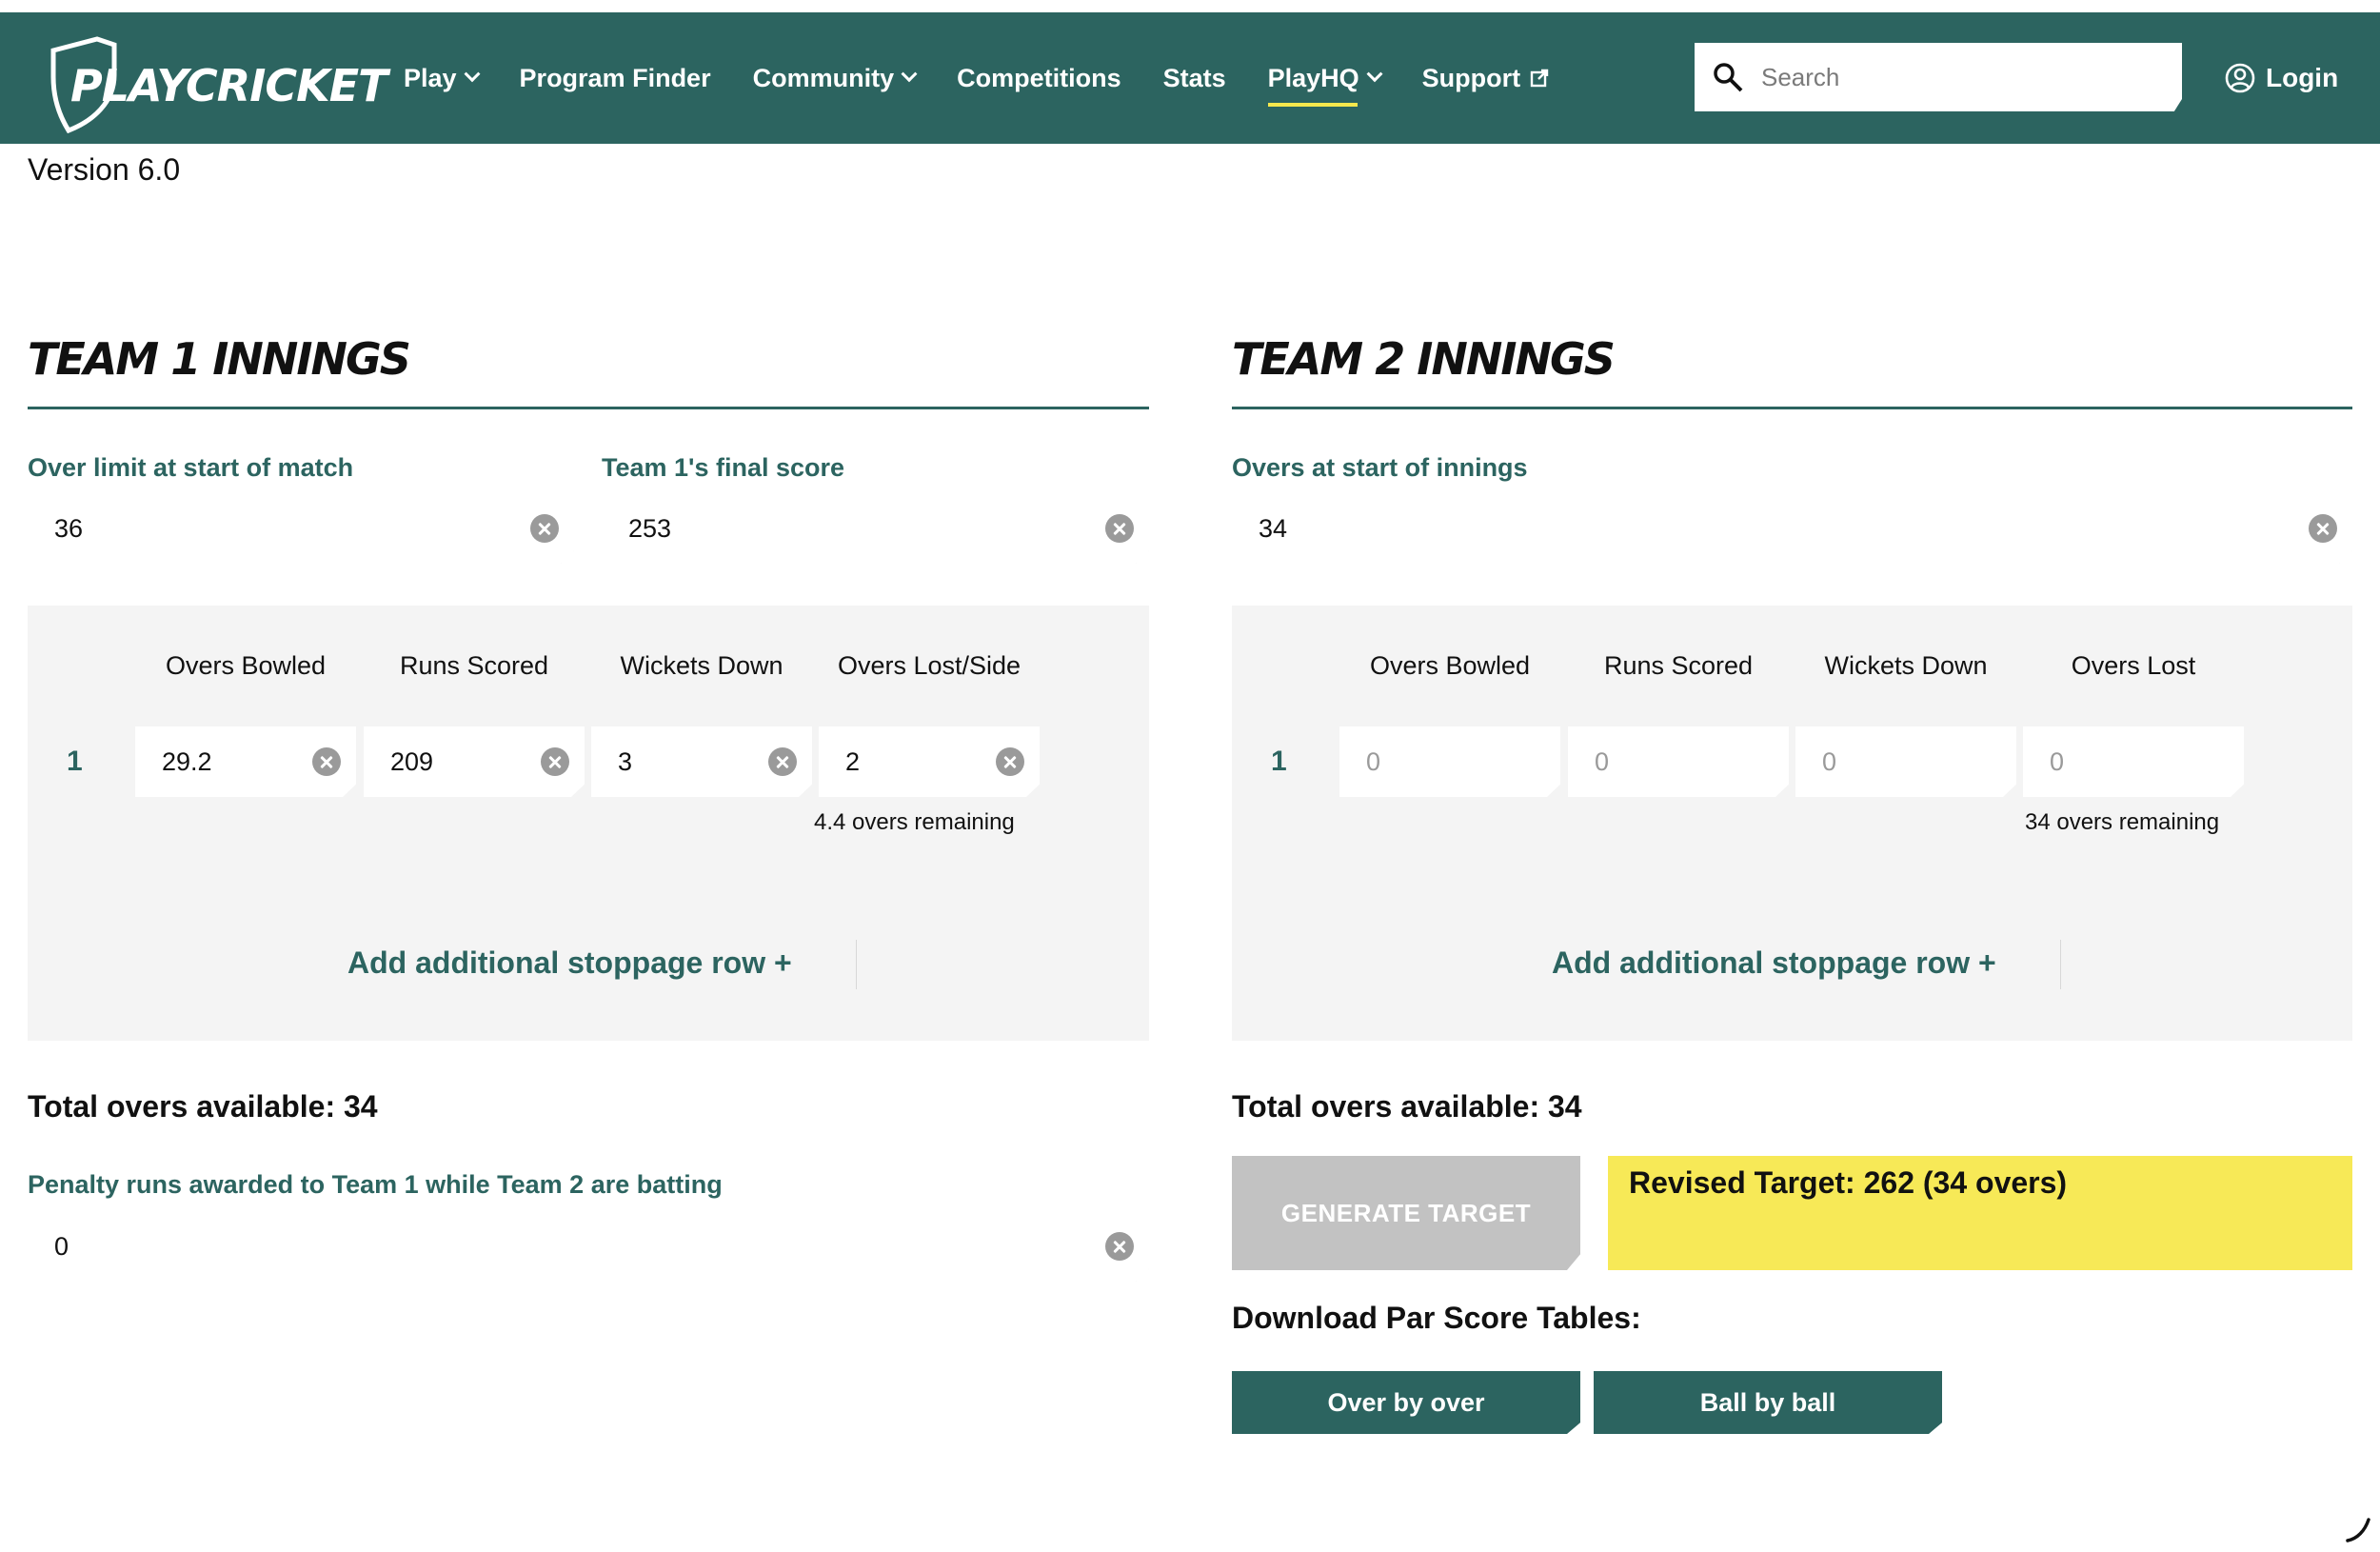  Describe the element at coordinates (104, 170) in the screenshot. I see `version-text: Version 6.0` at that location.